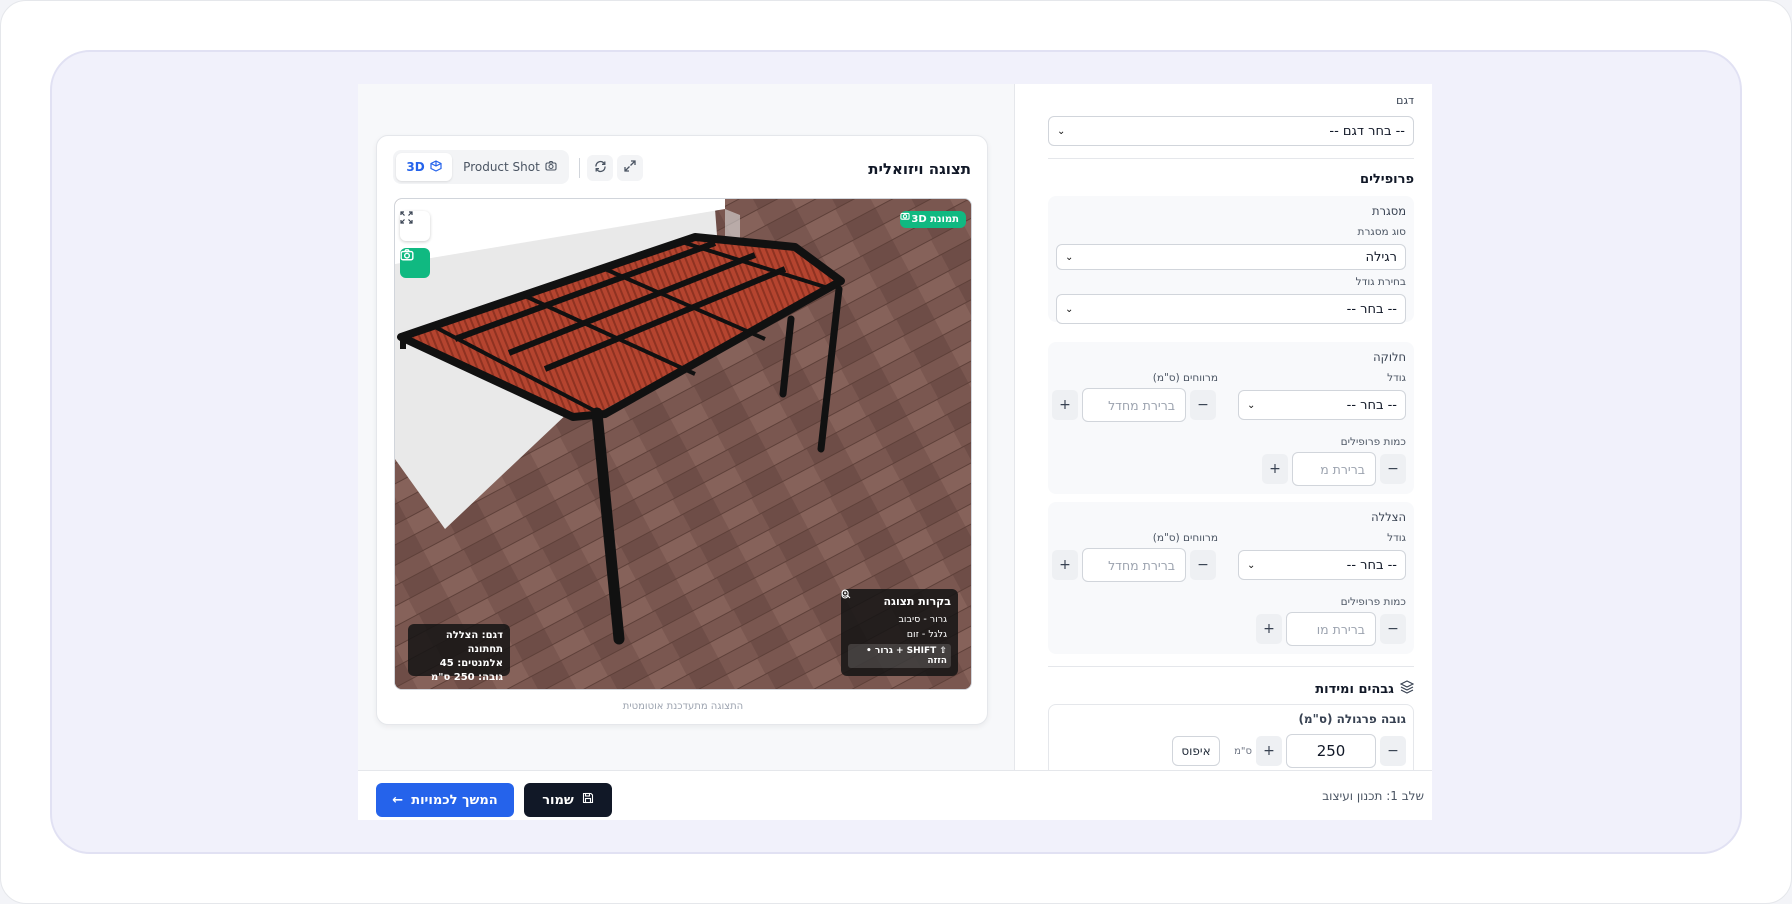 The width and height of the screenshot is (1792, 904). What do you see at coordinates (588, 800) in the screenshot?
I see `save-icon` at bounding box center [588, 800].